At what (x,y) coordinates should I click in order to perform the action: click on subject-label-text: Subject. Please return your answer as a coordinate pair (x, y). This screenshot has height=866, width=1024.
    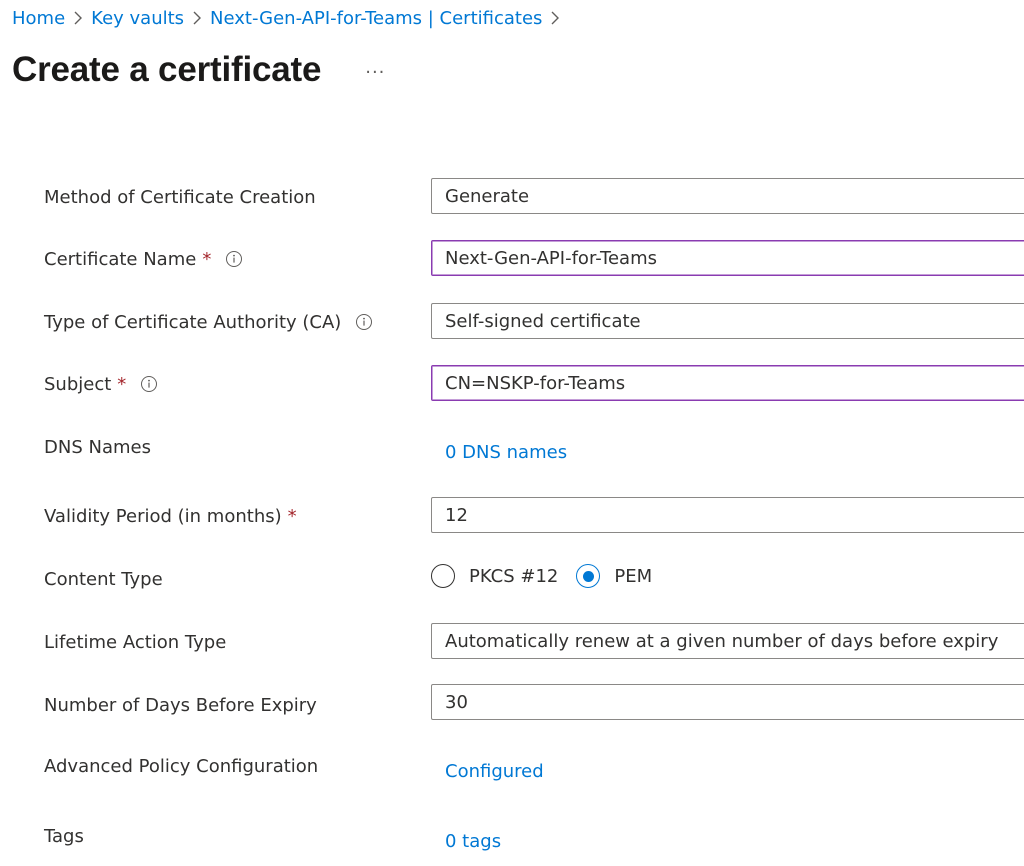
    Looking at the image, I should click on (78, 384).